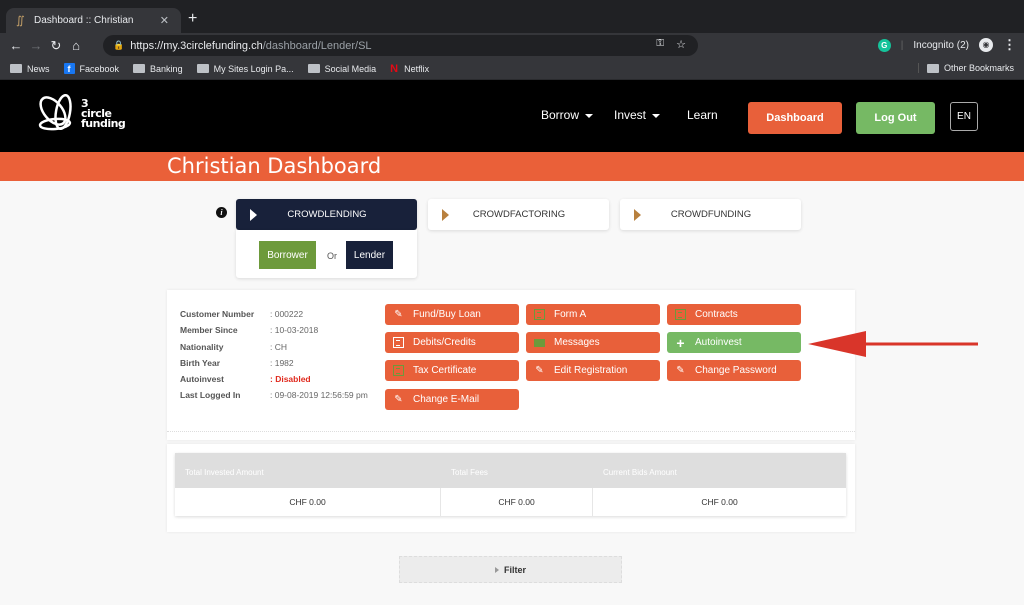  Describe the element at coordinates (249, 330) in the screenshot. I see `info-row: Member Since: 10-03-2018` at that location.